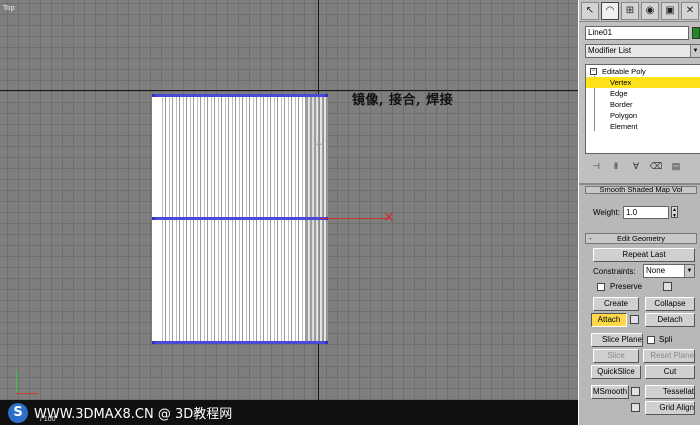  What do you see at coordinates (667, 286) in the screenshot?
I see `preserve-settings-icon` at bounding box center [667, 286].